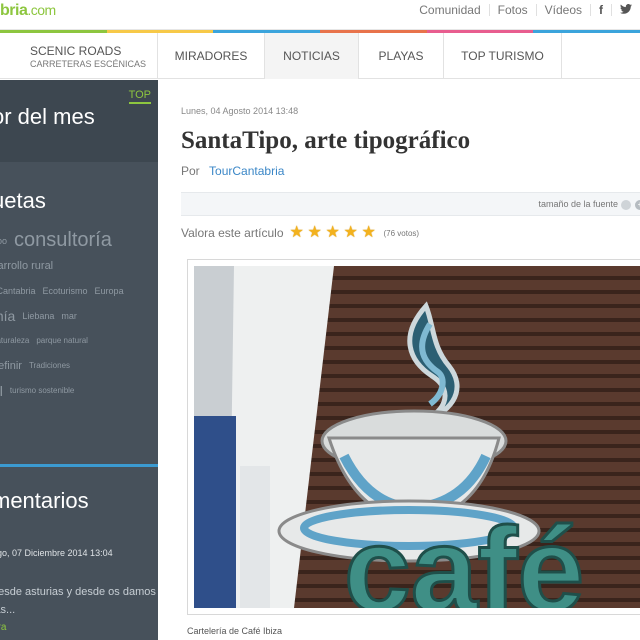  Describe the element at coordinates (26, 266) in the screenshot. I see `tag-link: sarrollo rural` at that location.